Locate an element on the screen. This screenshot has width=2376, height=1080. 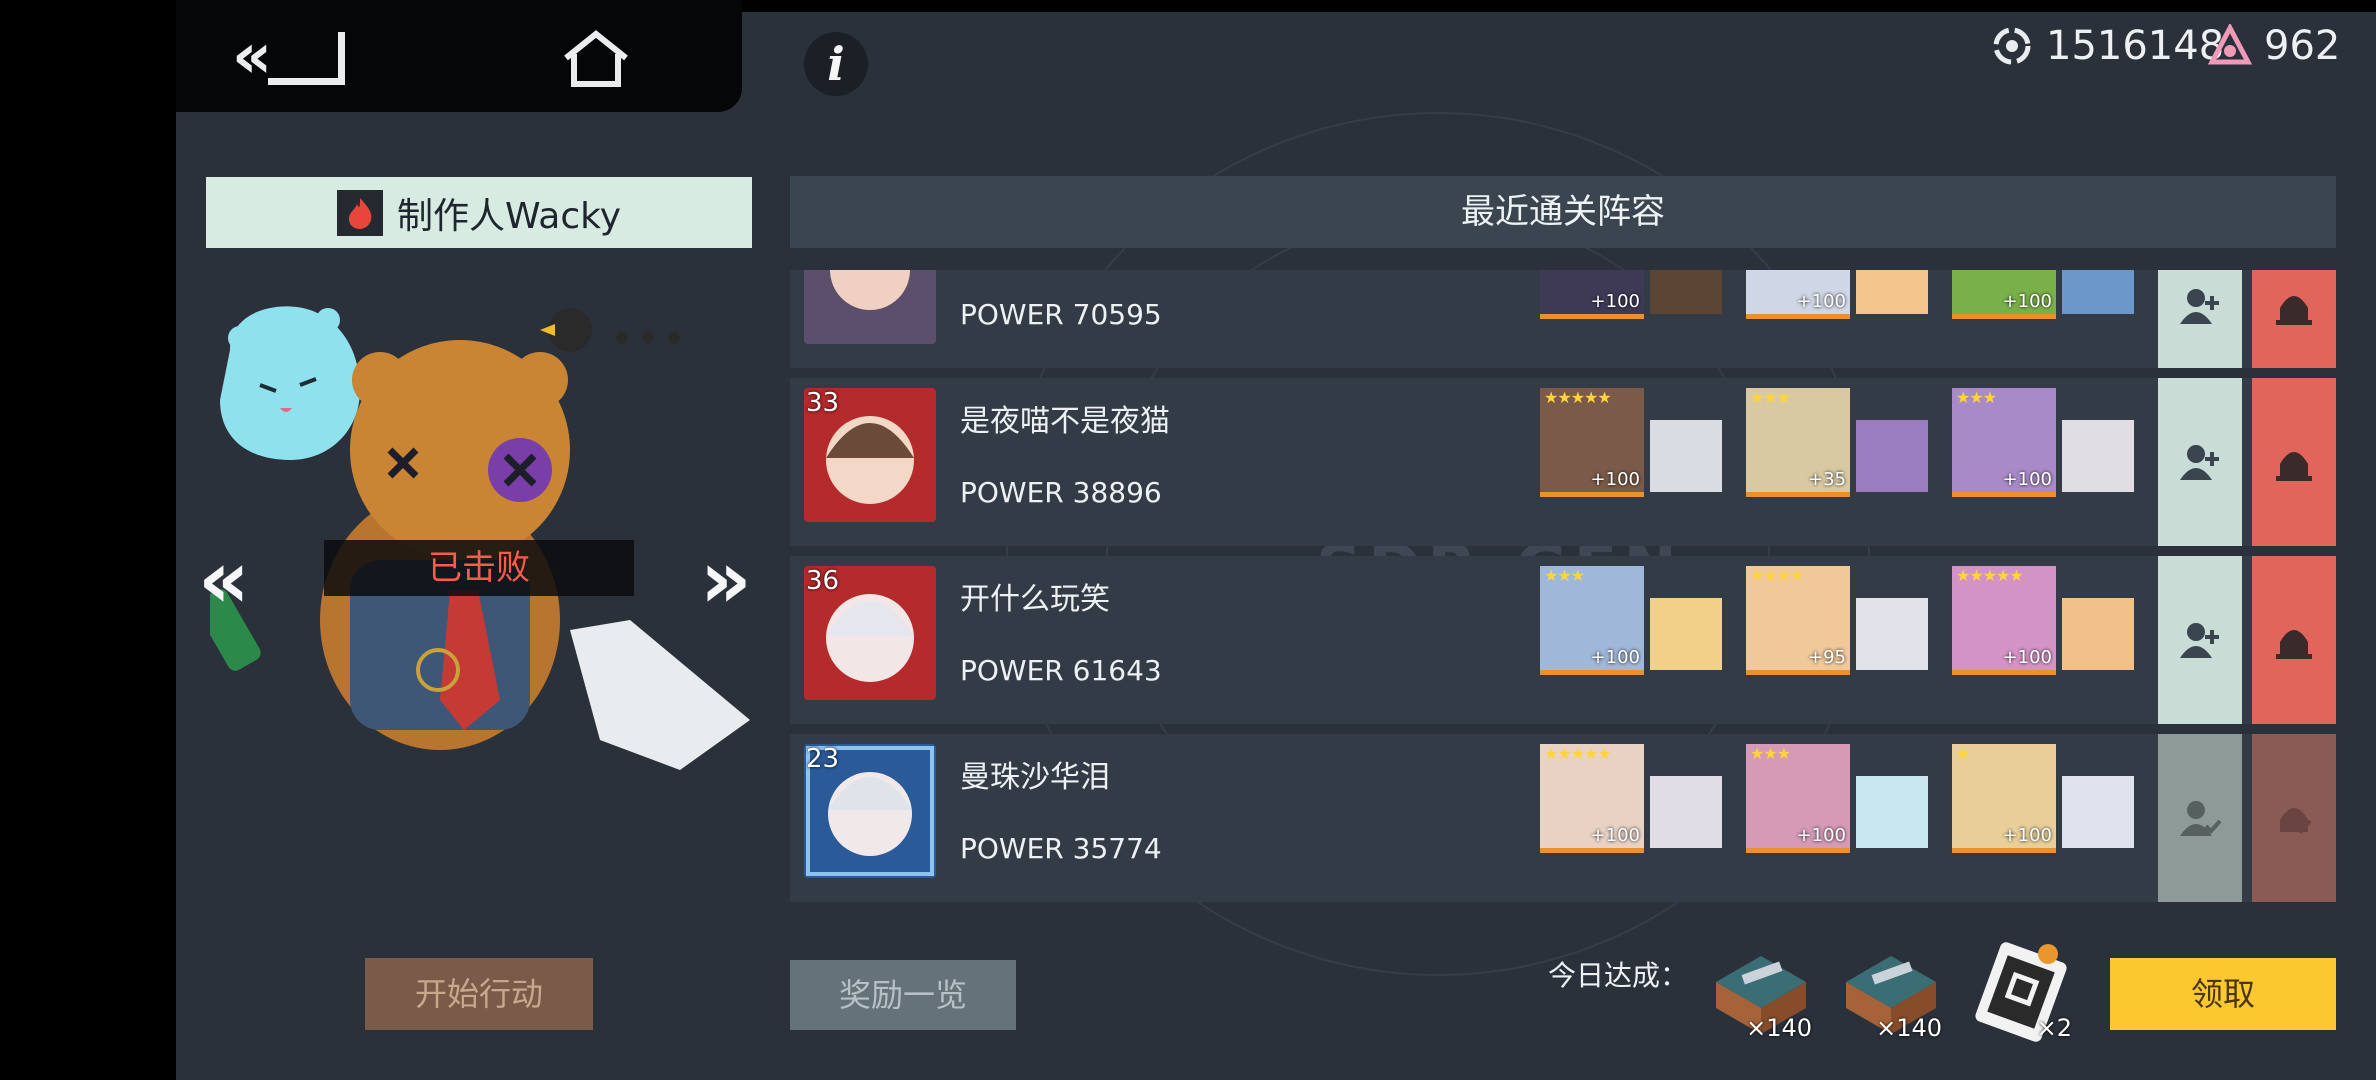
back-button: « is located at coordinates (307, 56).